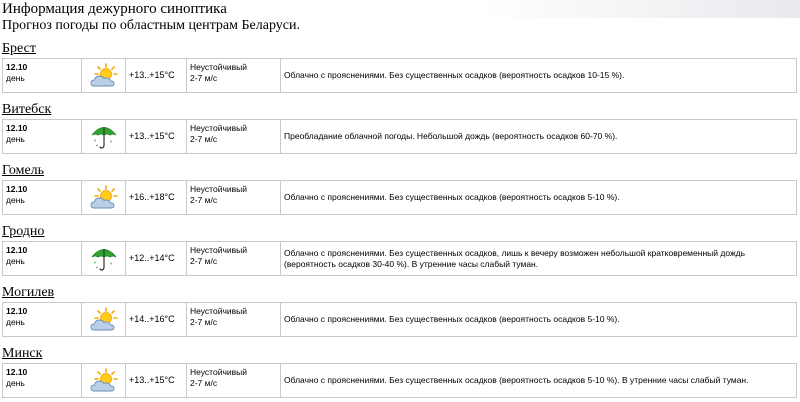 This screenshot has height=402, width=800. What do you see at coordinates (401, 293) in the screenshot?
I see `city-heading-4: Могилев` at bounding box center [401, 293].